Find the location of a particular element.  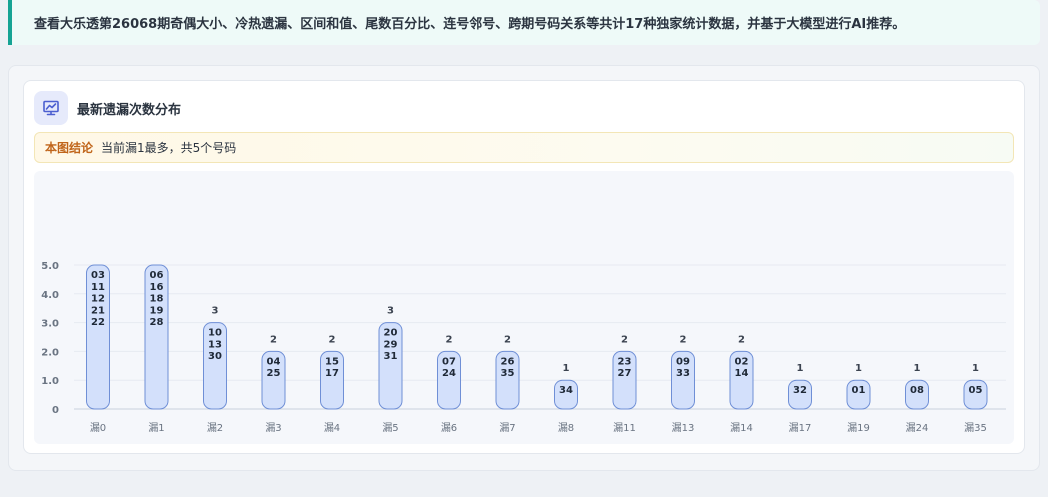

bar-number-label: 27 is located at coordinates (625, 373).